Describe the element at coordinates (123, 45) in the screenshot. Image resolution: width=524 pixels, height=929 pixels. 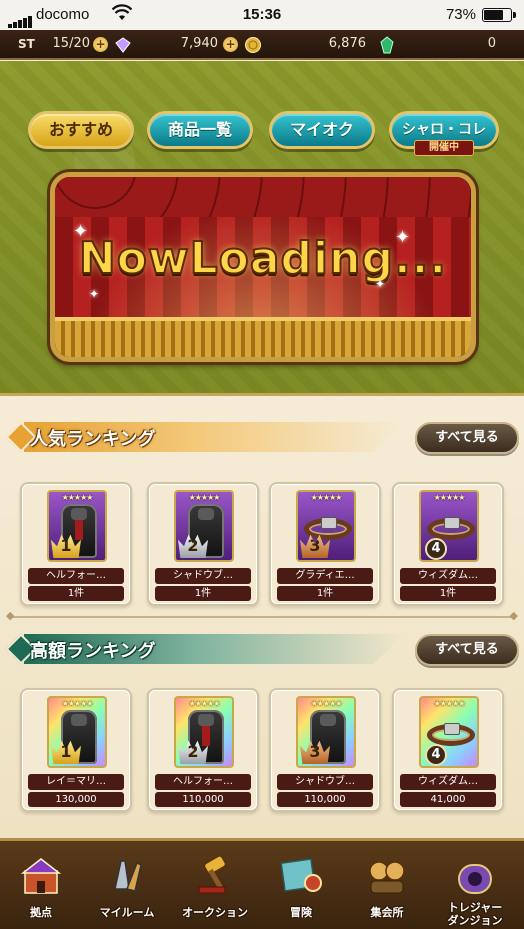
I see `crystal-icon` at that location.